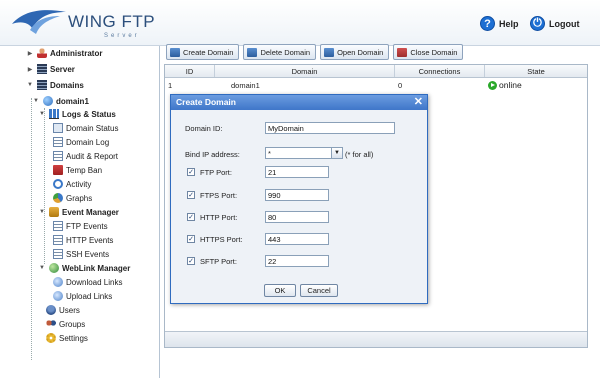 The width and height of the screenshot is (600, 378). I want to click on create-domain-button: Create Domain, so click(203, 52).